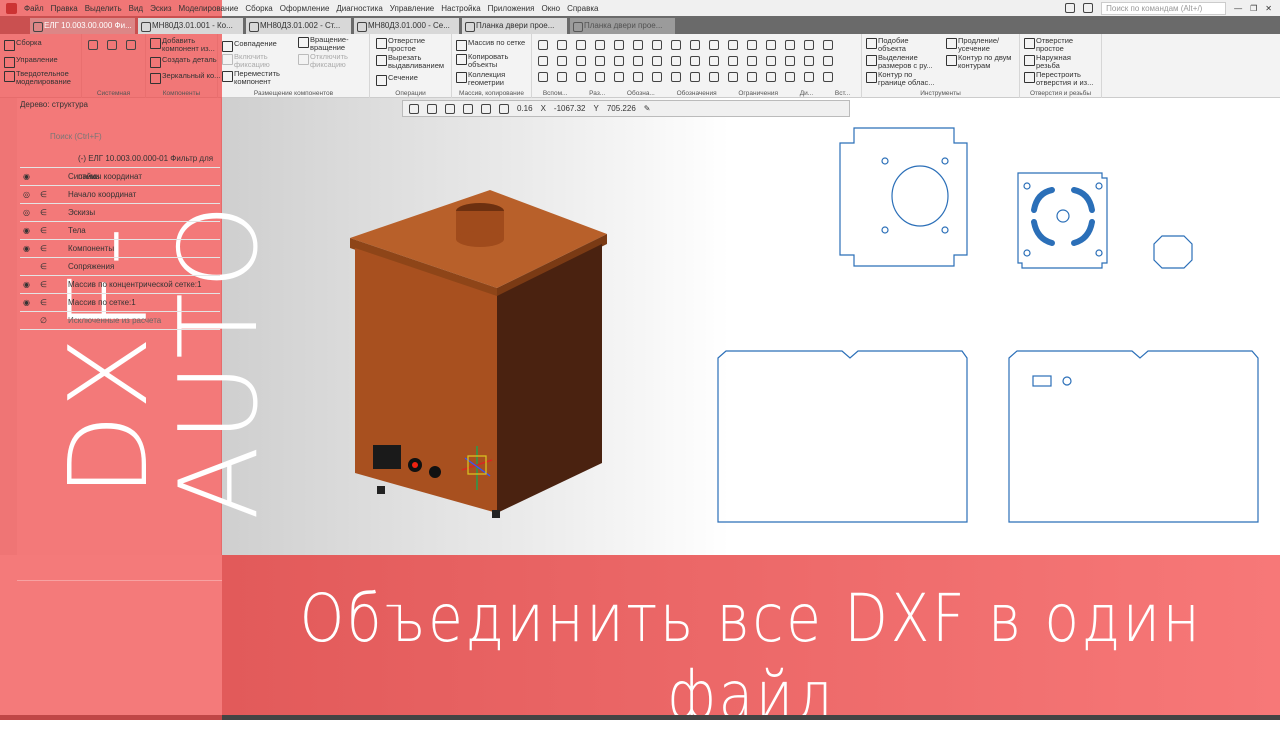 This screenshot has width=1280, height=734. Describe the element at coordinates (131, 45) in the screenshot. I see `save-icon` at that location.